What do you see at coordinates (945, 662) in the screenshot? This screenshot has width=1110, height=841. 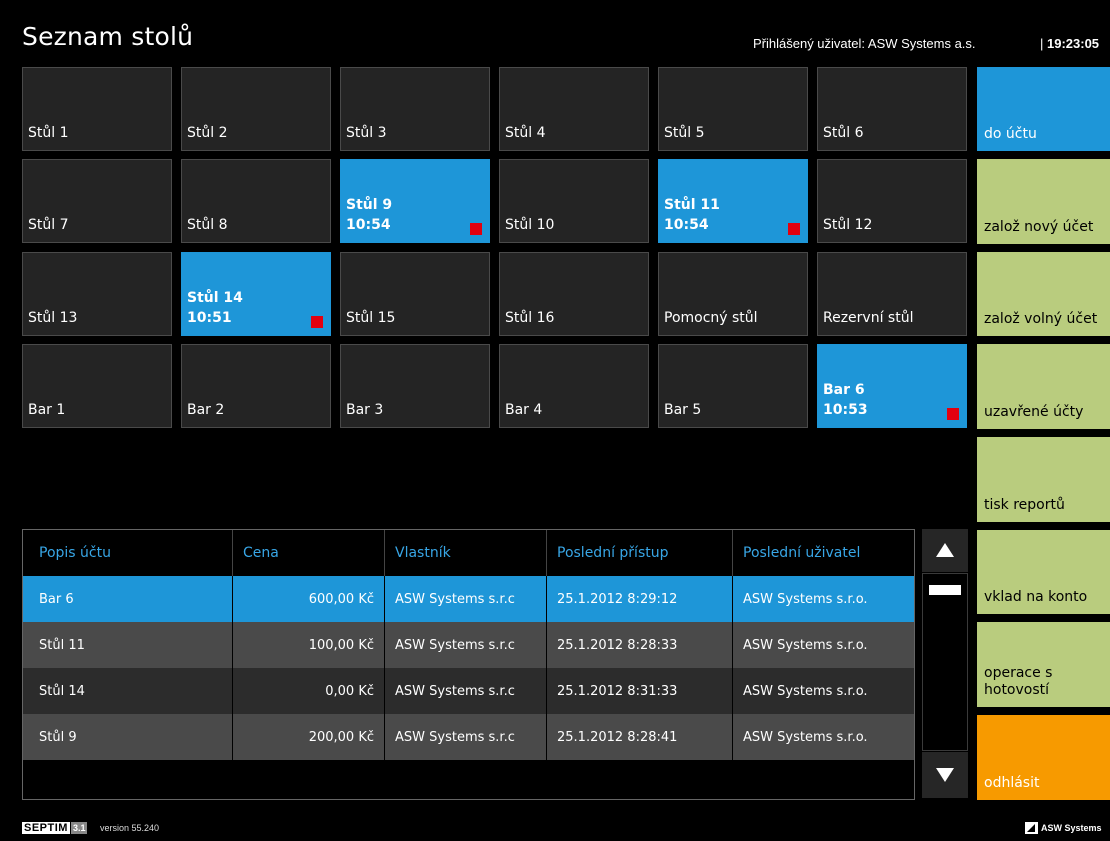 I see `scrollbar-track` at bounding box center [945, 662].